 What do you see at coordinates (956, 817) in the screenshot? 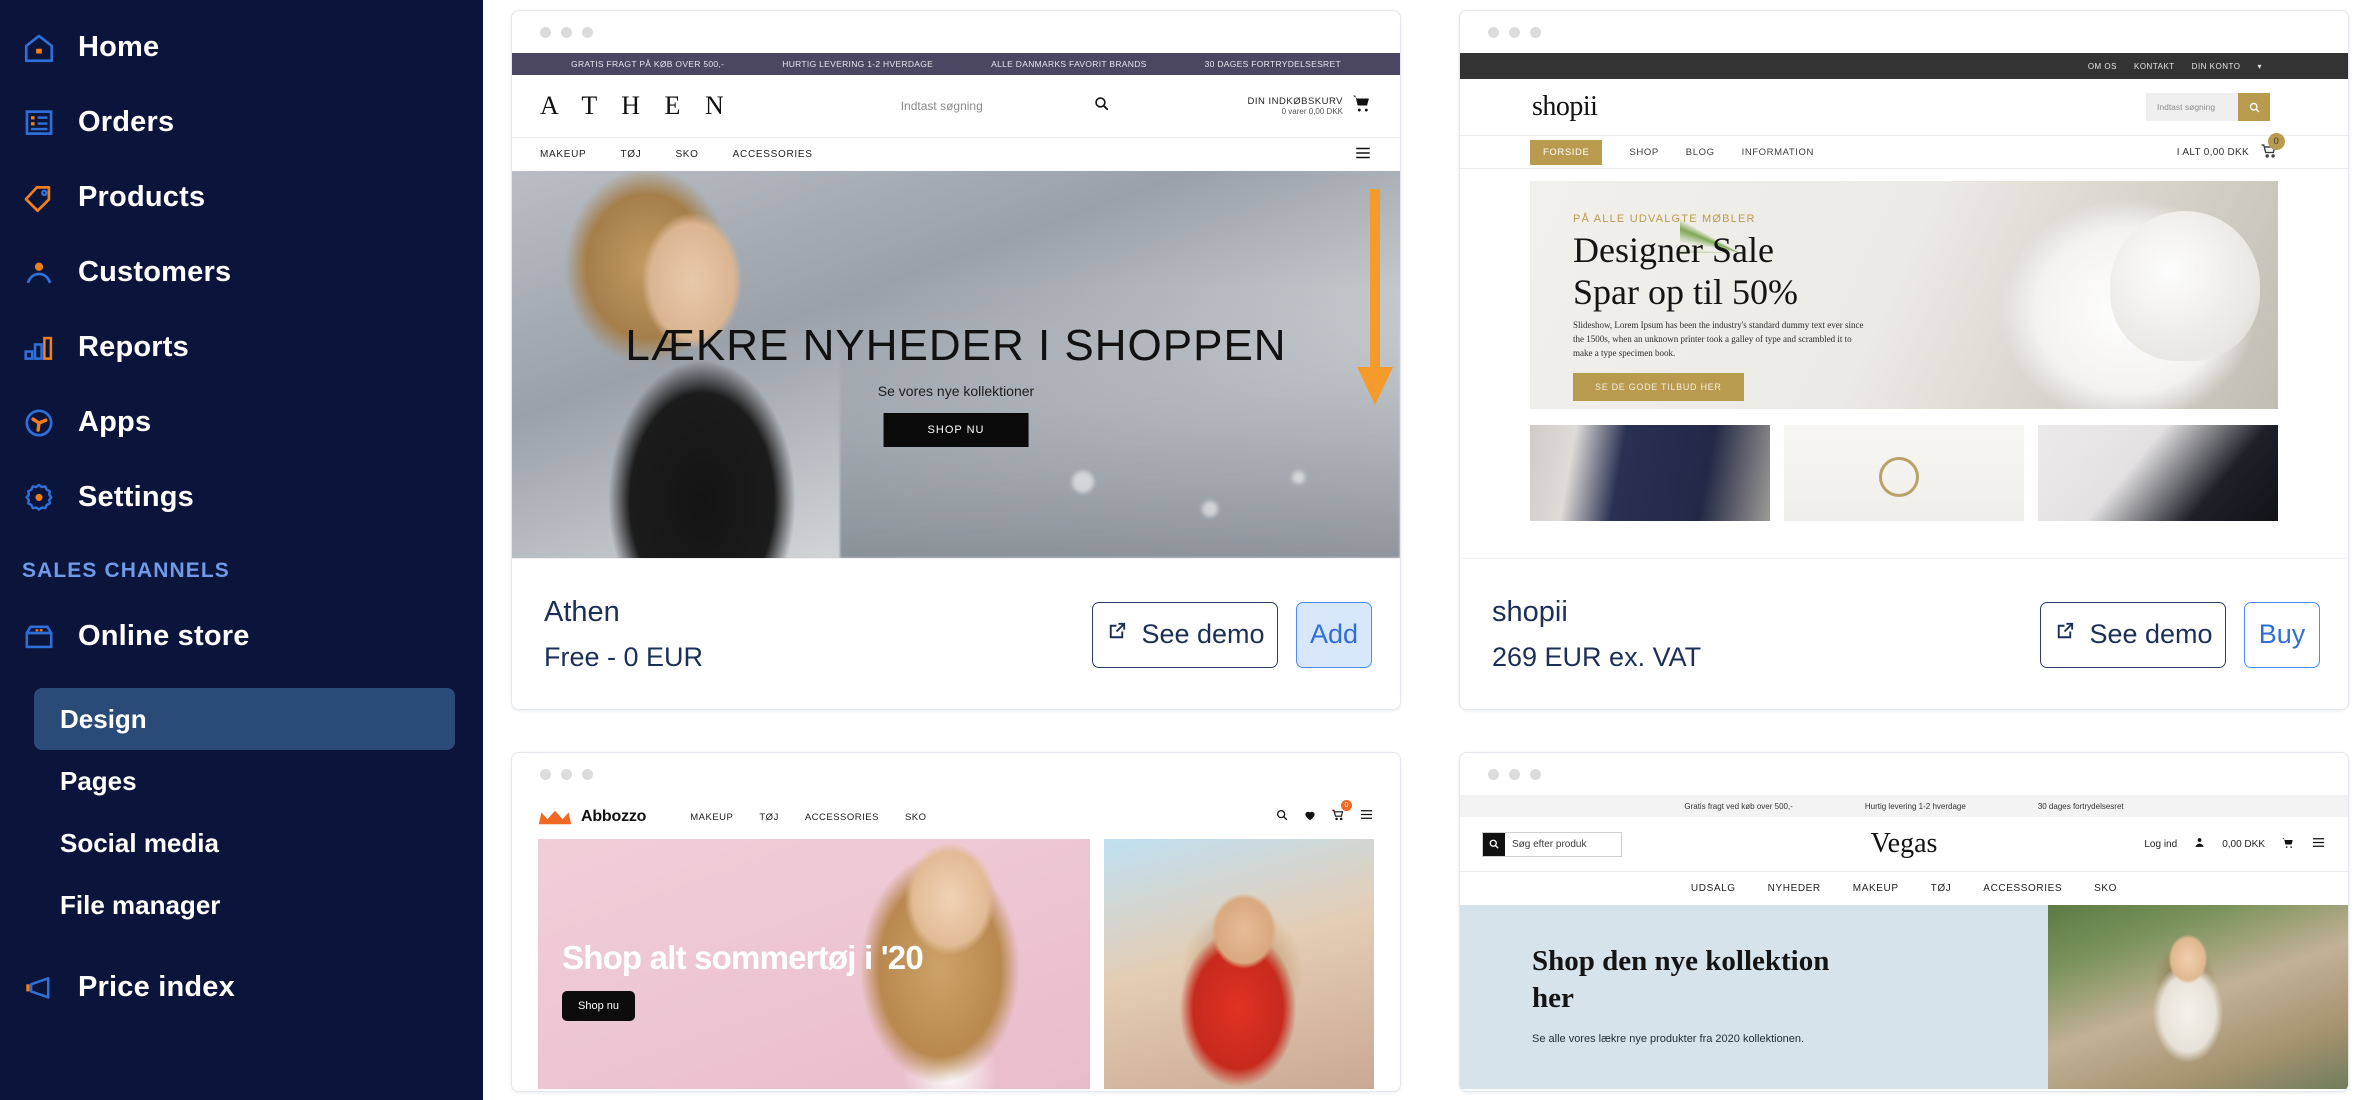
I see `abbozzo-header: Abbozzo MAKEUP TØJ ACCESSORIES SKO 0` at bounding box center [956, 817].